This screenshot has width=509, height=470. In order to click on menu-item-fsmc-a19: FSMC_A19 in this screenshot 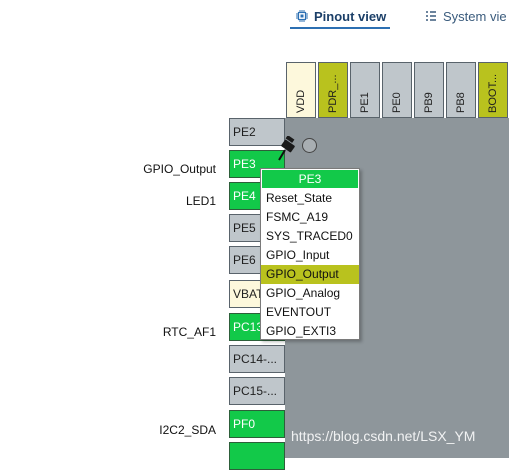, I will do `click(310, 217)`.